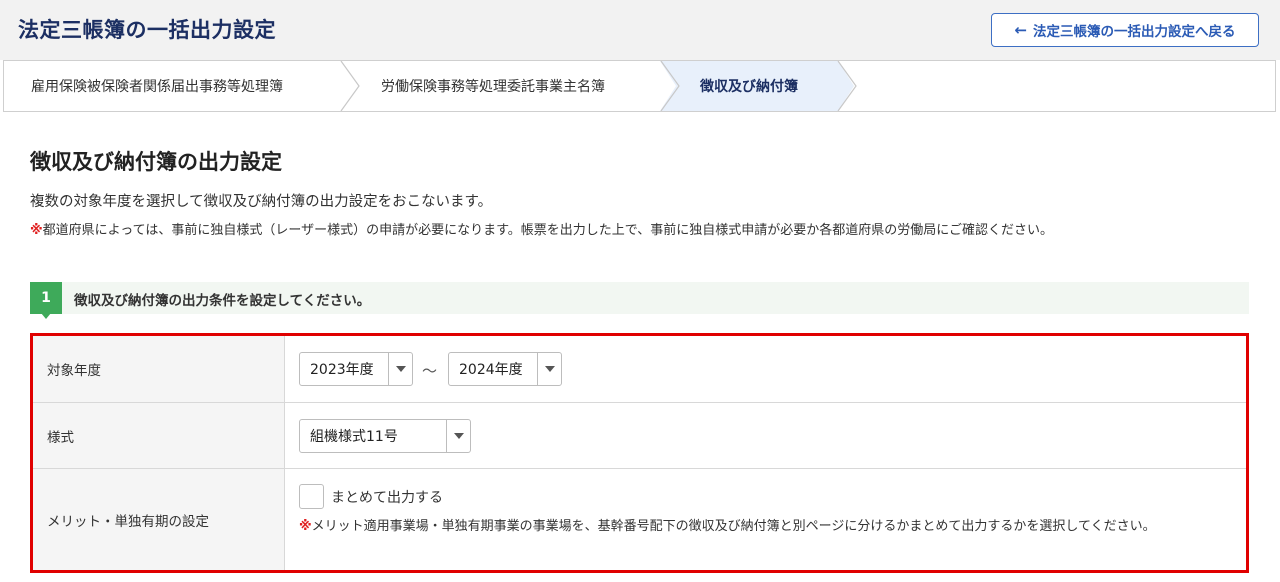  Describe the element at coordinates (261, 202) in the screenshot. I see `section-description: 複数の対象年度を選択して徴収及び納付簿の出力設定をおこないます。` at that location.